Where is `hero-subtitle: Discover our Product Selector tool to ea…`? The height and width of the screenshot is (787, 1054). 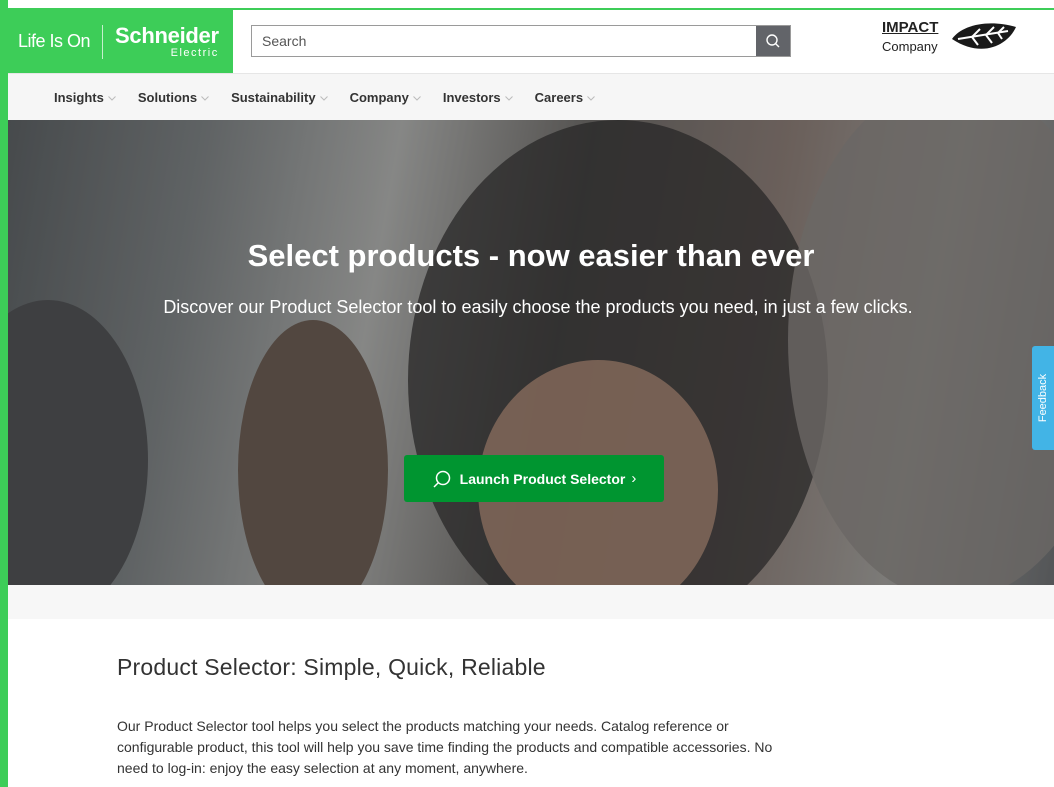 hero-subtitle: Discover our Product Selector tool to ea… is located at coordinates (538, 307).